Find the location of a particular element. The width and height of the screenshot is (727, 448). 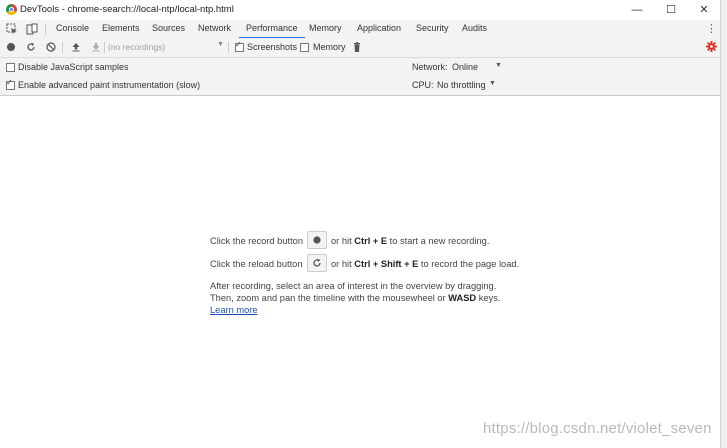

cpu-throttle-label: CPU: is located at coordinates (423, 85).